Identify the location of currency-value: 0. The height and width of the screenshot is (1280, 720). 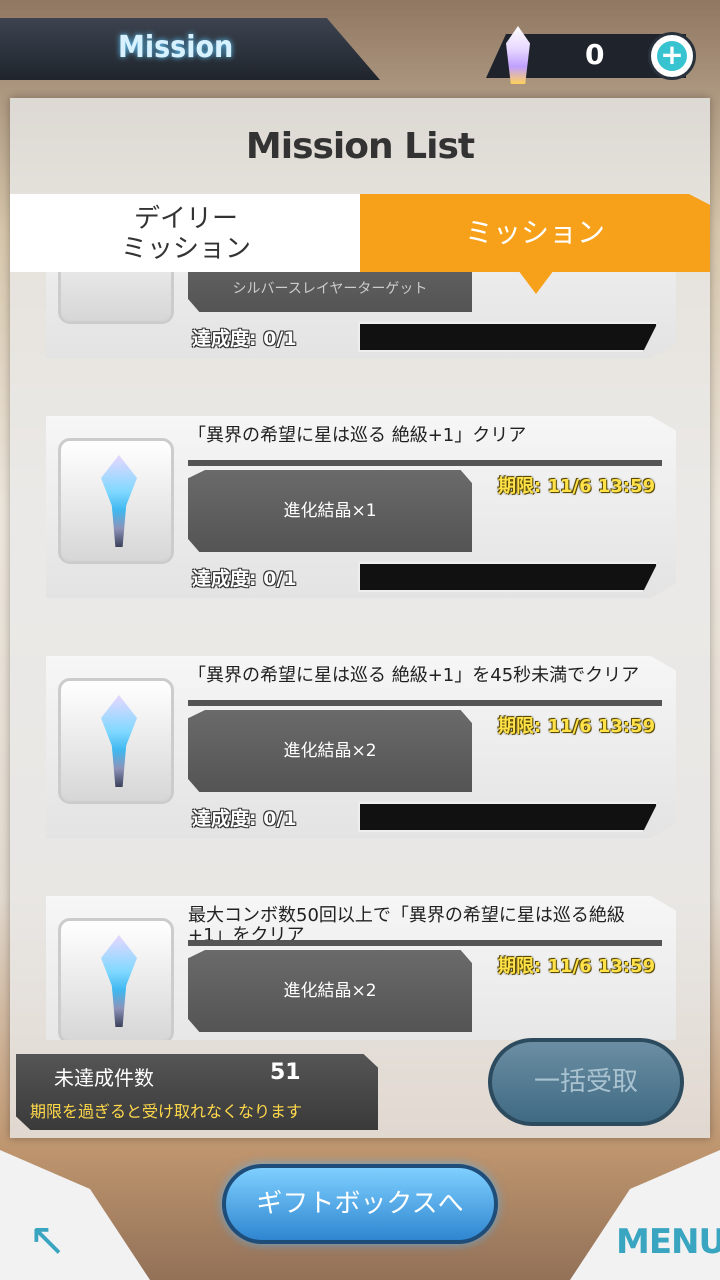
(595, 54).